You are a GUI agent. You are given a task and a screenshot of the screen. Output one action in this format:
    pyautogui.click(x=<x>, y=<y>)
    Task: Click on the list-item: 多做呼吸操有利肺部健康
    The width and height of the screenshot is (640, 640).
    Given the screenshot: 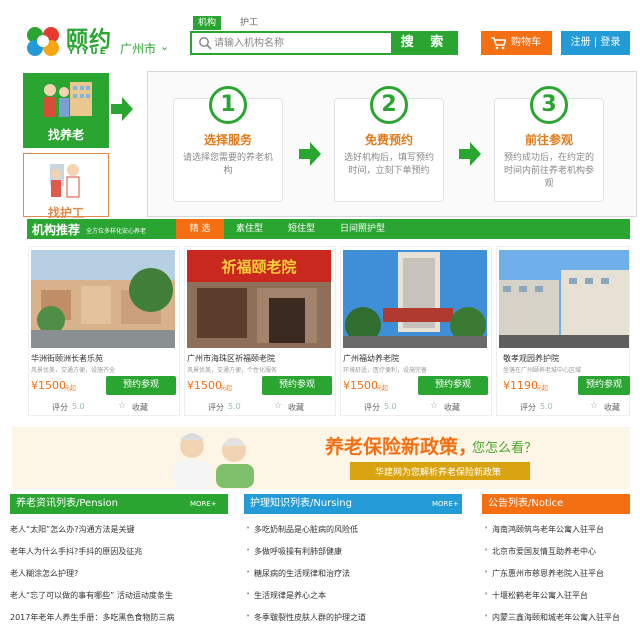 What is the action you would take?
    pyautogui.click(x=358, y=551)
    